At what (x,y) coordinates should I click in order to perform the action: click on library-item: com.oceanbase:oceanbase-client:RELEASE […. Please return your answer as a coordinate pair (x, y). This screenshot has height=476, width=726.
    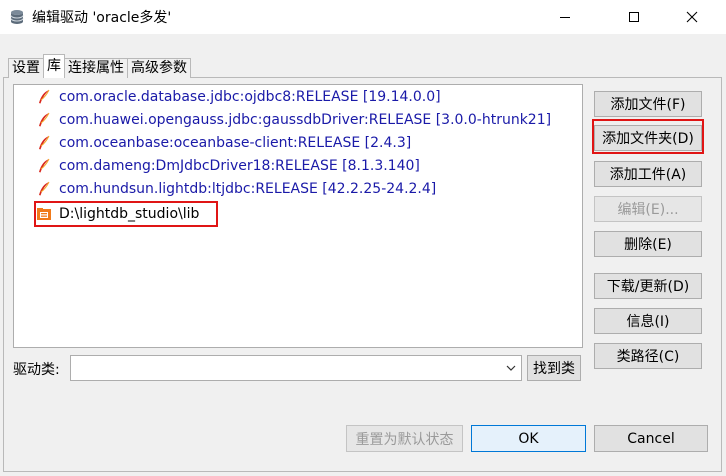
    Looking at the image, I should click on (223, 143).